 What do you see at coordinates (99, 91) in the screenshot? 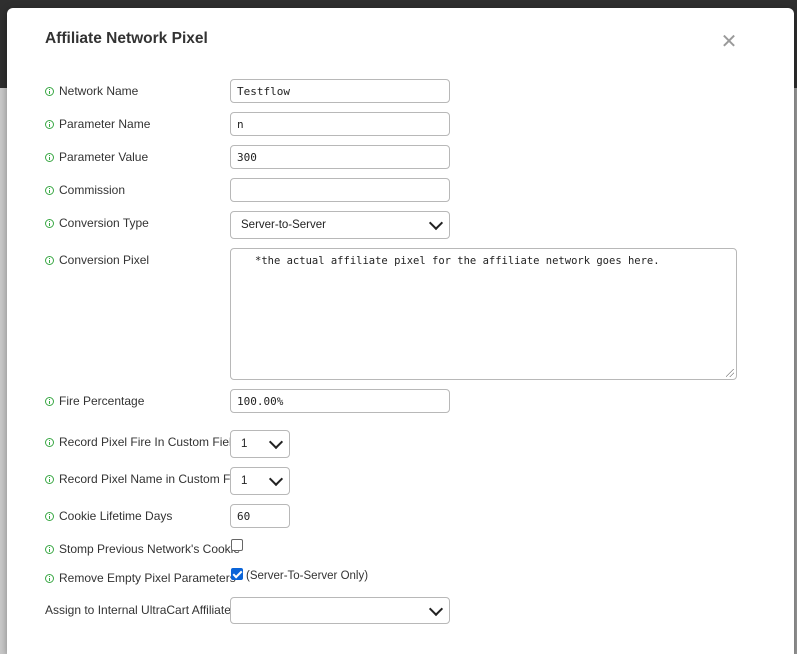
I see `network-name-label-text: Network Name` at bounding box center [99, 91].